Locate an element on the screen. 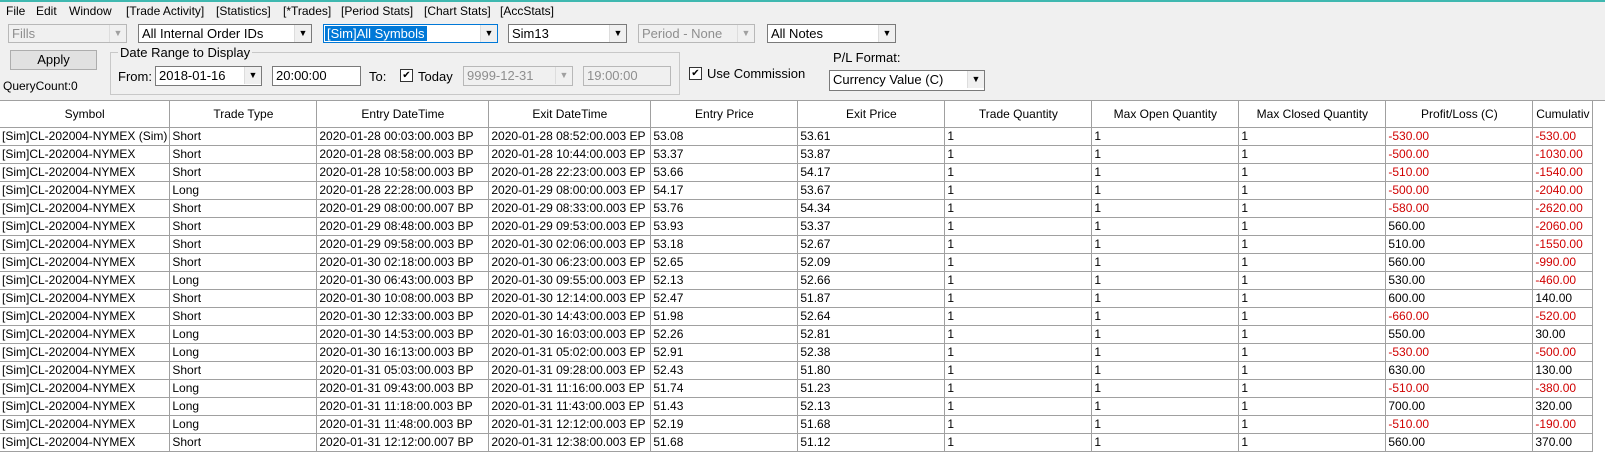 The height and width of the screenshot is (466, 1605). from-date-picker: 2018-01-16 ▼ is located at coordinates (208, 76).